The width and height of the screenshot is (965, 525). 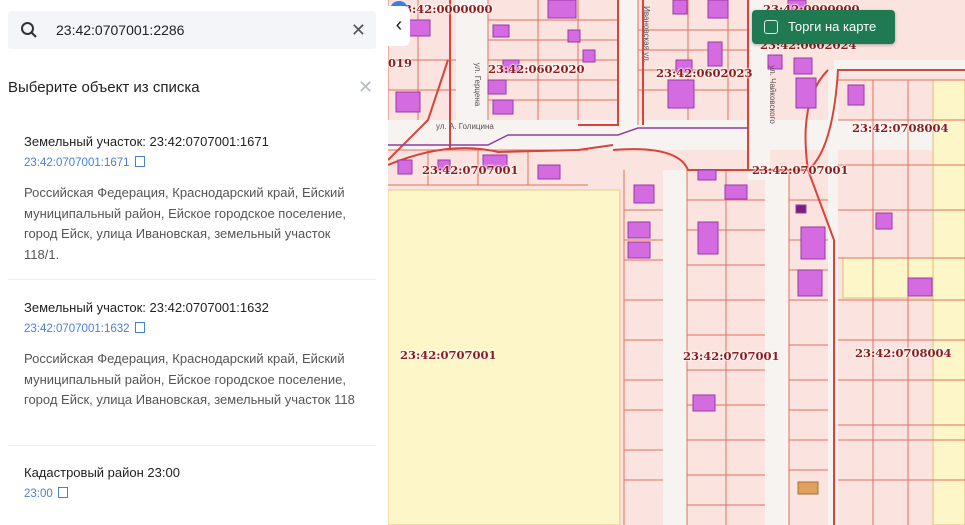 I want to click on collapse-panel-button: ‹, so click(x=399, y=26).